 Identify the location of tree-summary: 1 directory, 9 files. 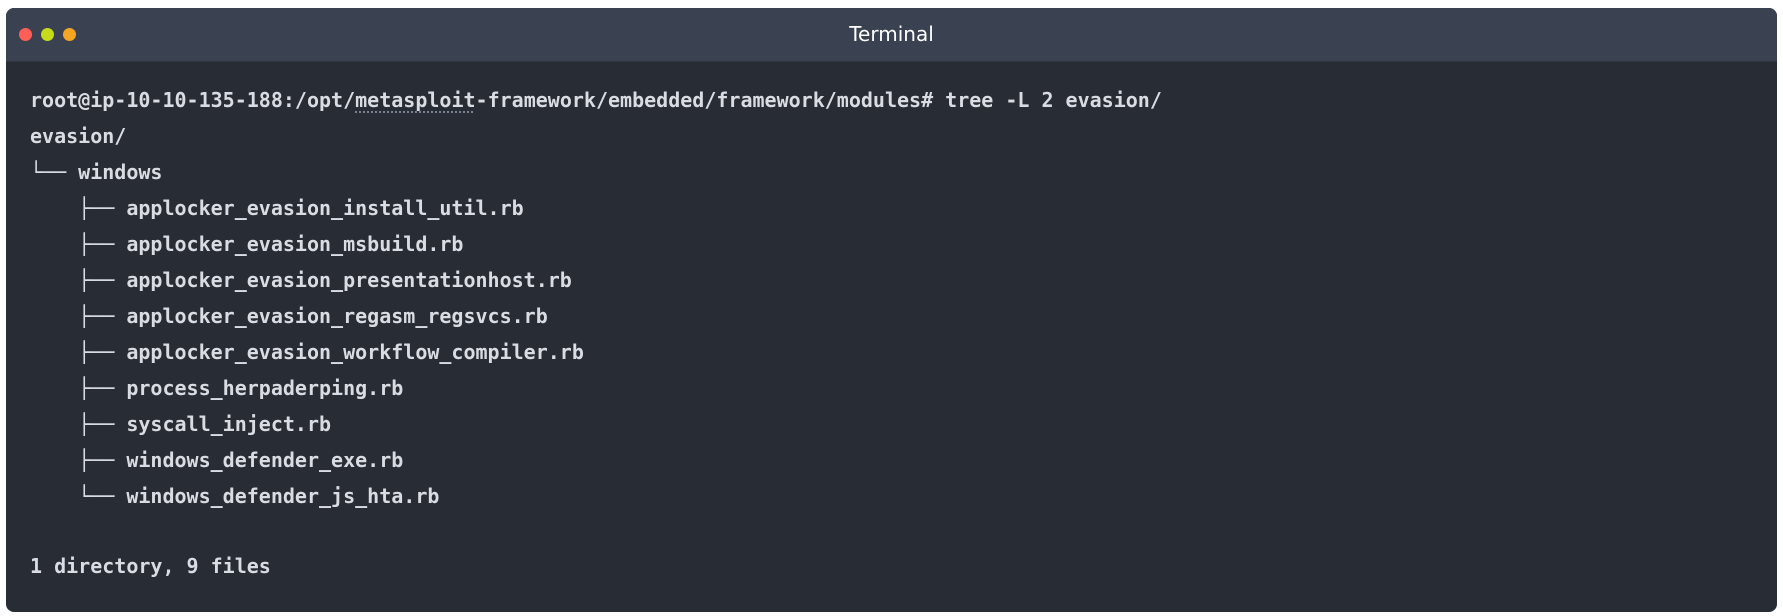
(150, 566).